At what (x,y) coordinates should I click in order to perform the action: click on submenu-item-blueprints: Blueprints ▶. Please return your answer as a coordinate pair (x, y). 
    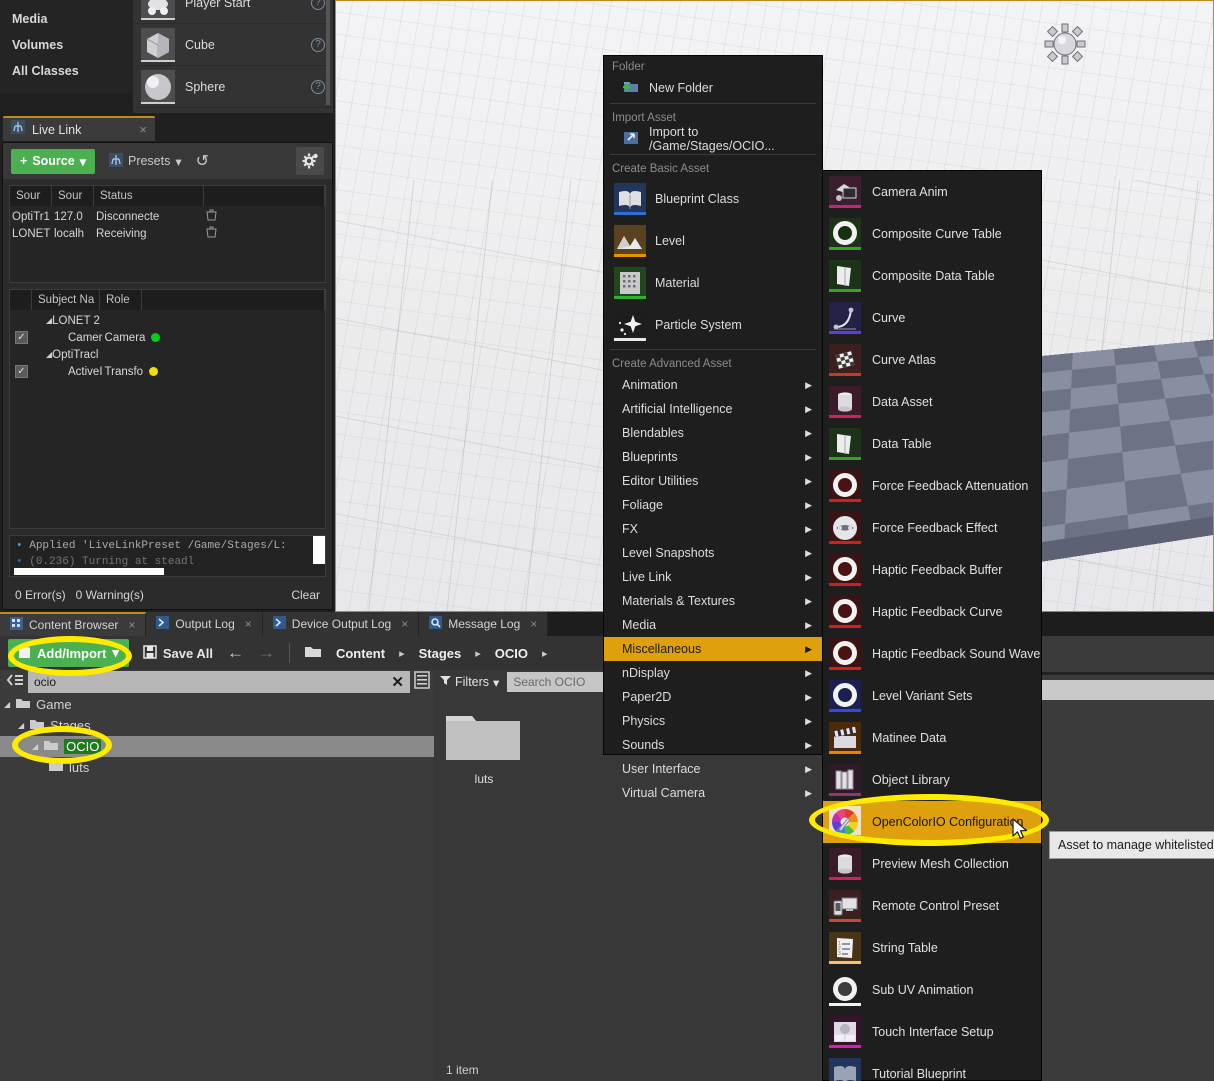
    Looking at the image, I should click on (713, 457).